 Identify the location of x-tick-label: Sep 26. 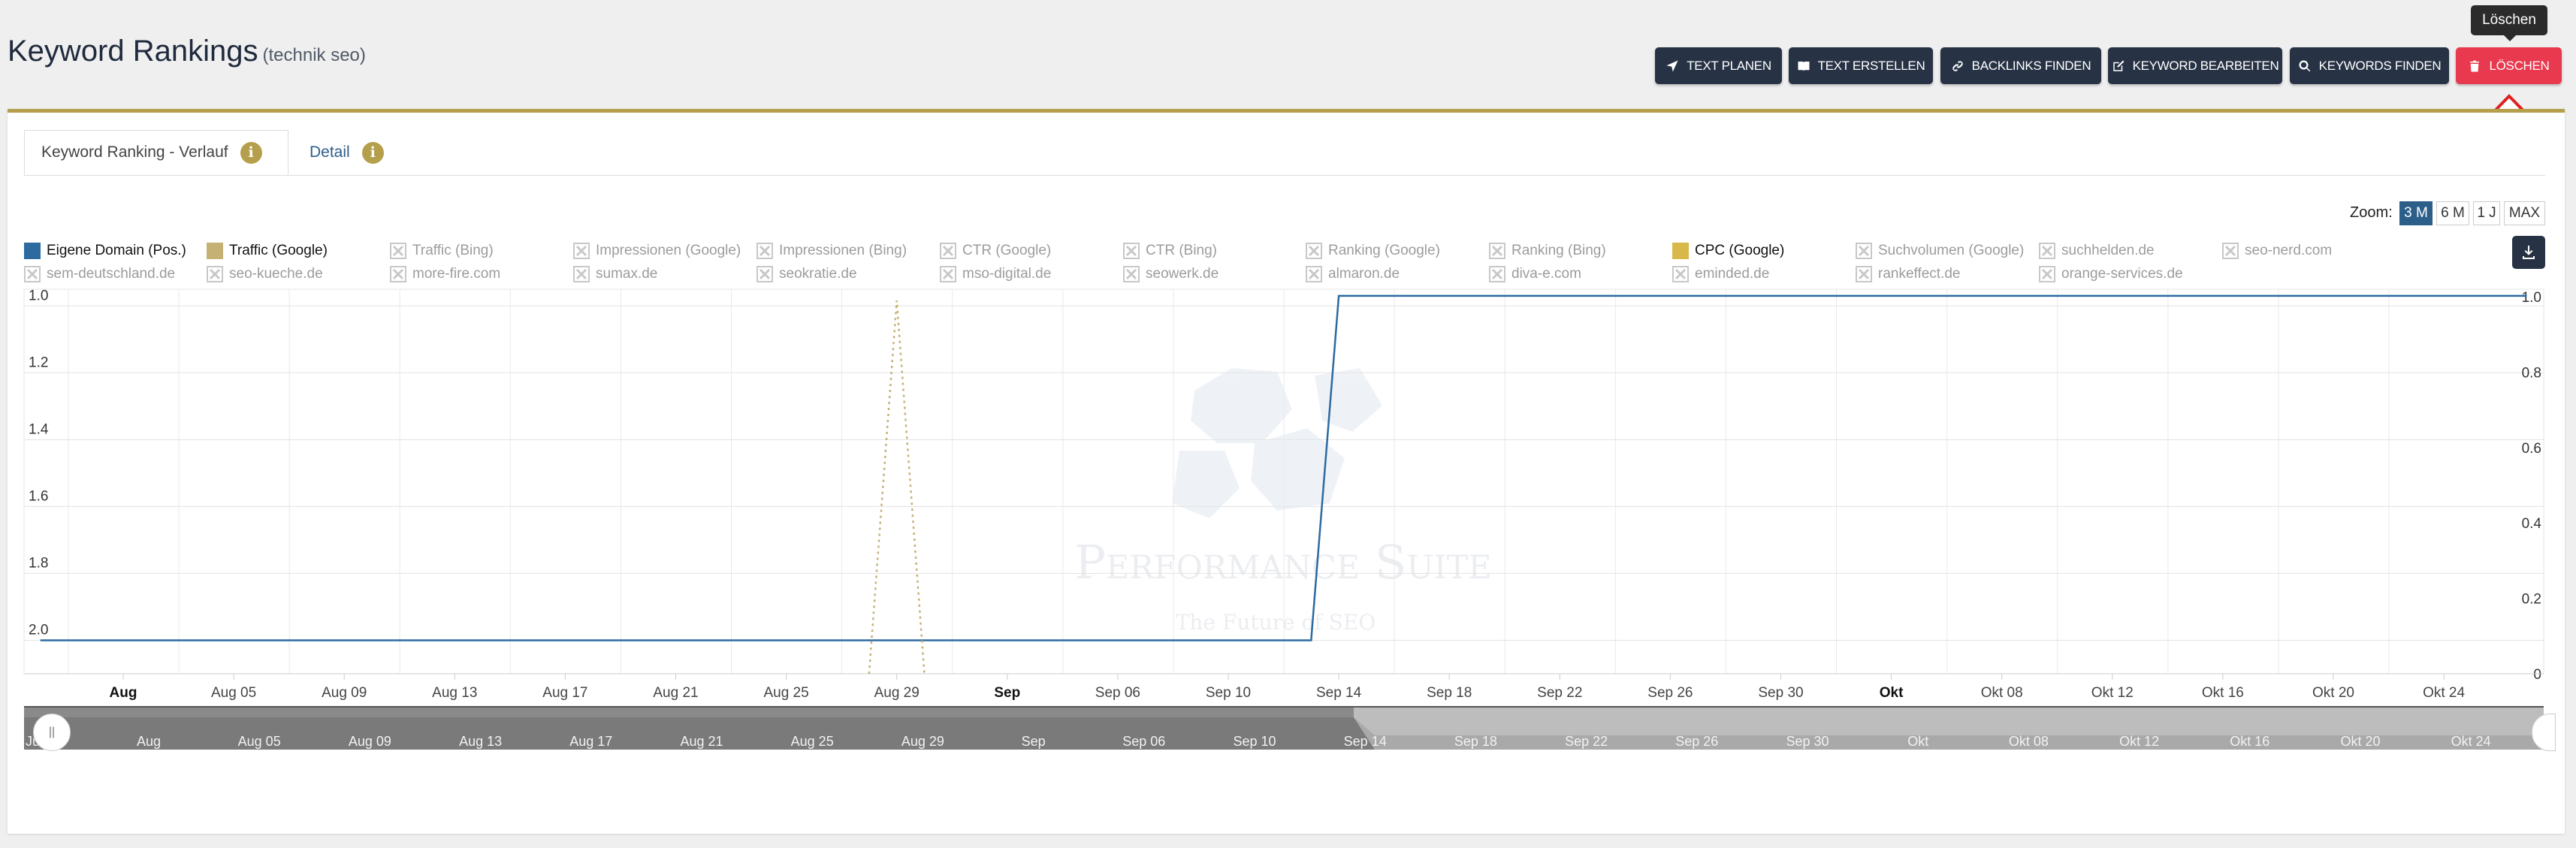
(1670, 693).